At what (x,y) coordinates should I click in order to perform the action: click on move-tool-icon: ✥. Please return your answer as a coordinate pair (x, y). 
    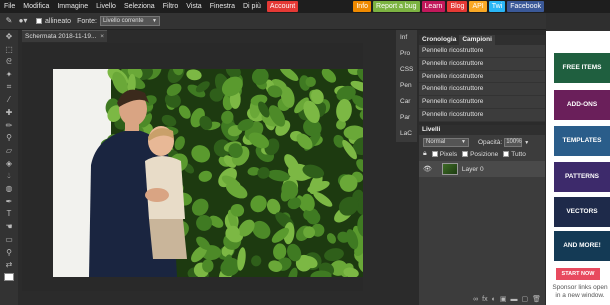
    Looking at the image, I should click on (9, 36).